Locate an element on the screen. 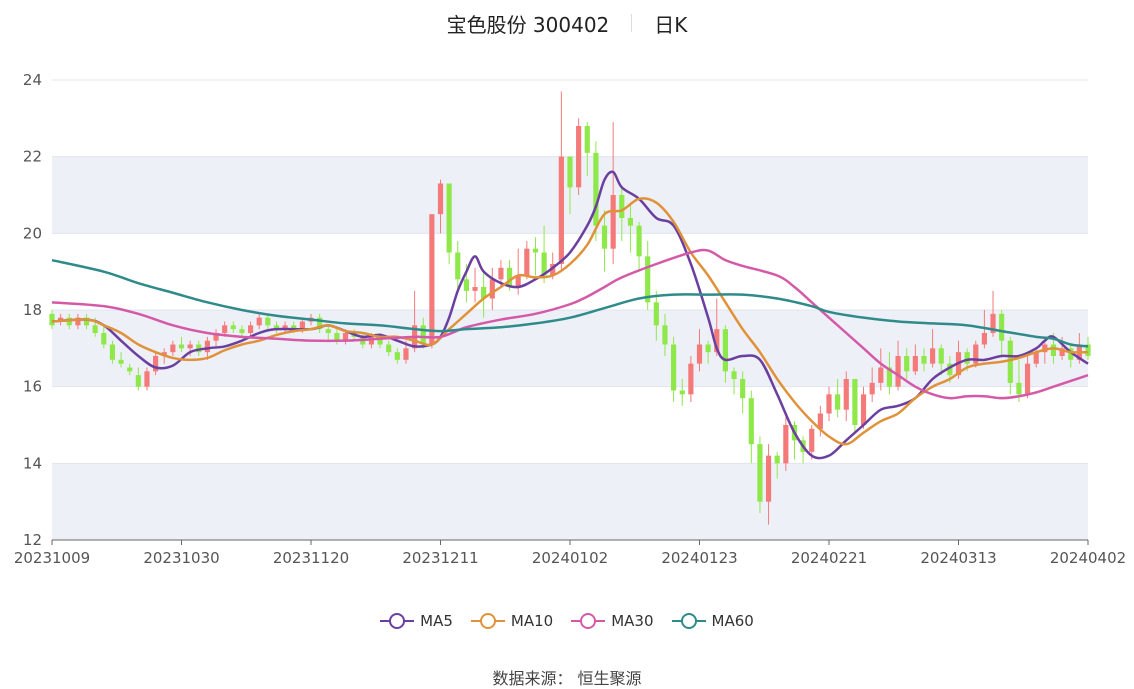  y-tick-label: 14 is located at coordinates (32, 463).